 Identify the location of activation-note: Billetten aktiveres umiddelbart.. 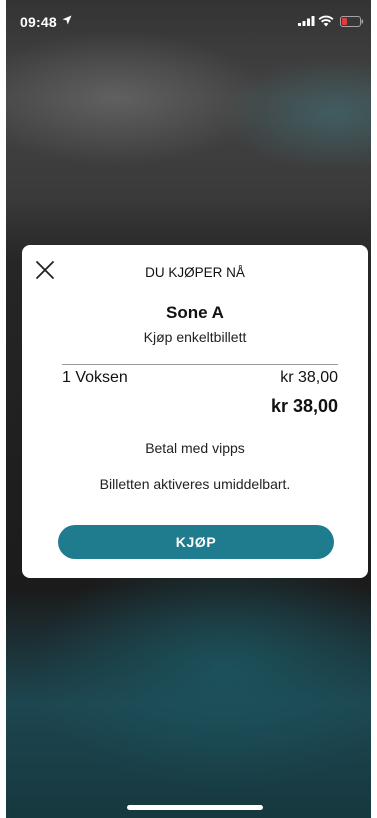
(195, 484).